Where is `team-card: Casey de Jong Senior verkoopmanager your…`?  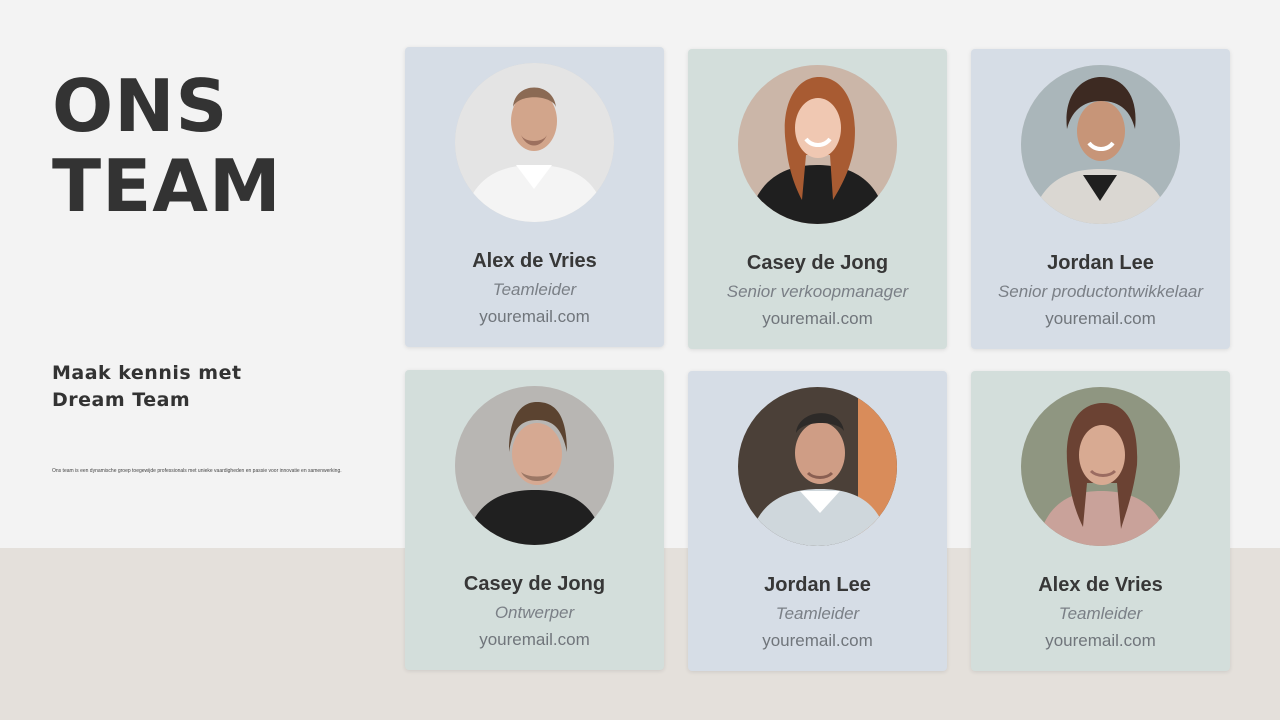 team-card: Casey de Jong Senior verkoopmanager your… is located at coordinates (817, 199).